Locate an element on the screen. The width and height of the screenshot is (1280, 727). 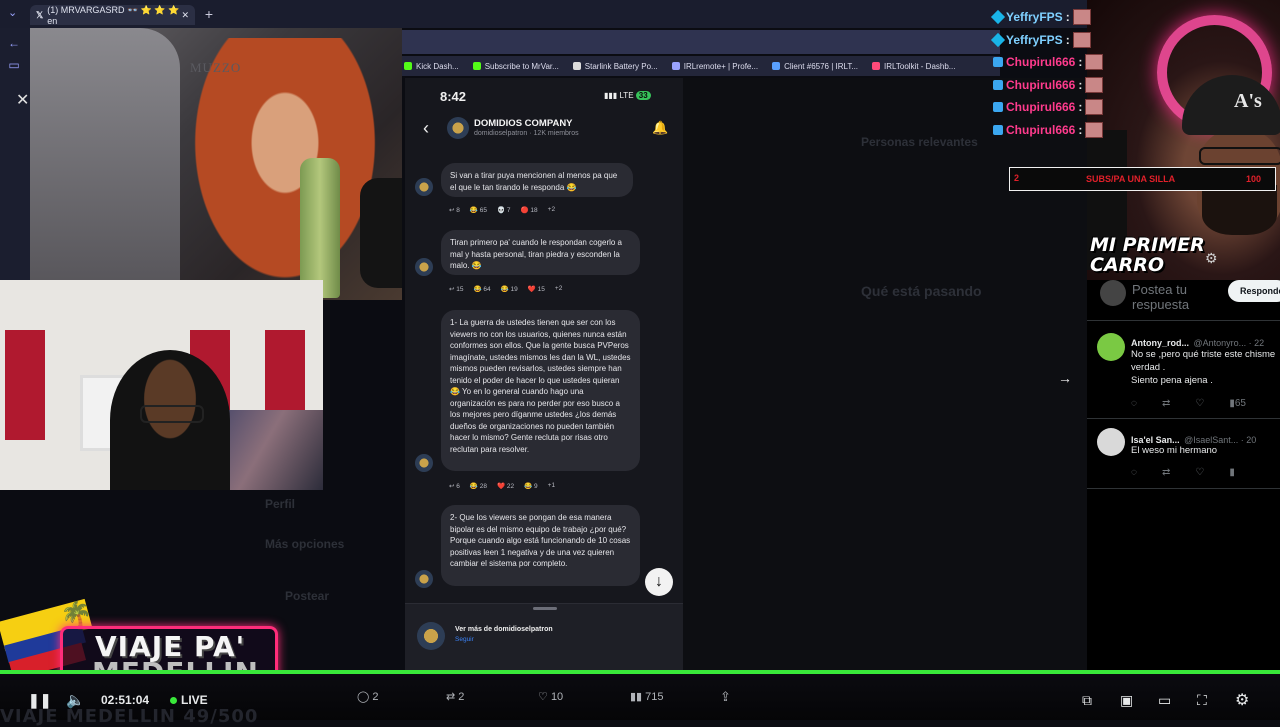
streamer-1-figure is located at coordinates (285, 169).